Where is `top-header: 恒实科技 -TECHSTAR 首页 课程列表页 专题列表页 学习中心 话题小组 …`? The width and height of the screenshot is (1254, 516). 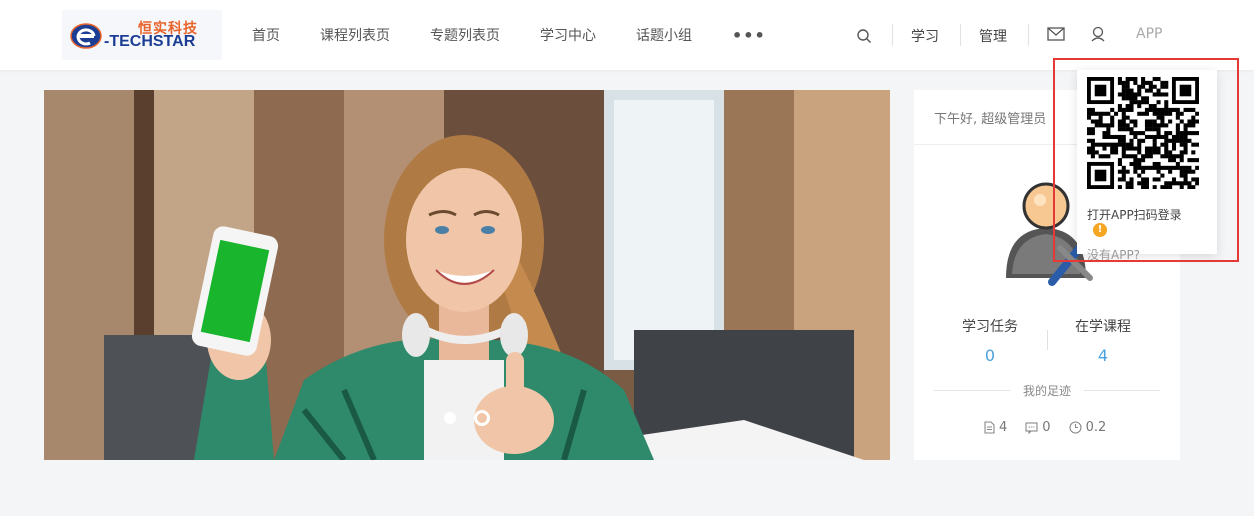 top-header: 恒实科技 -TECHSTAR 首页 课程列表页 专题列表页 学习中心 话题小组 … is located at coordinates (627, 35).